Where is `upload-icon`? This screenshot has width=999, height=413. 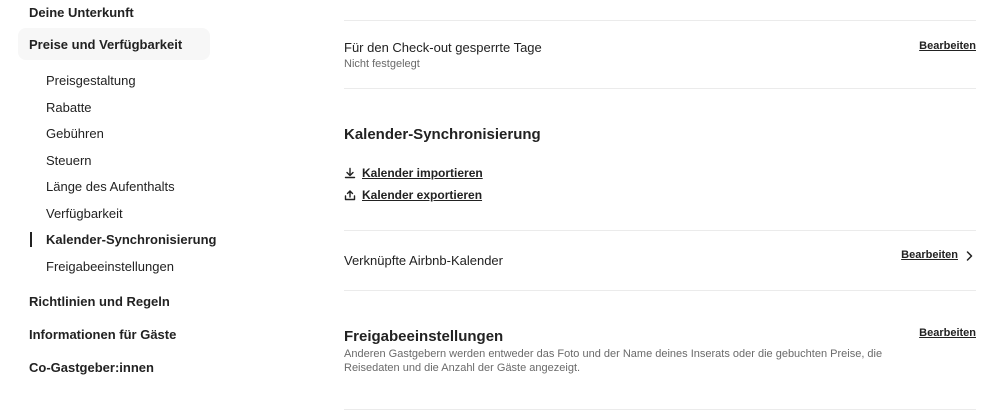
upload-icon is located at coordinates (350, 195).